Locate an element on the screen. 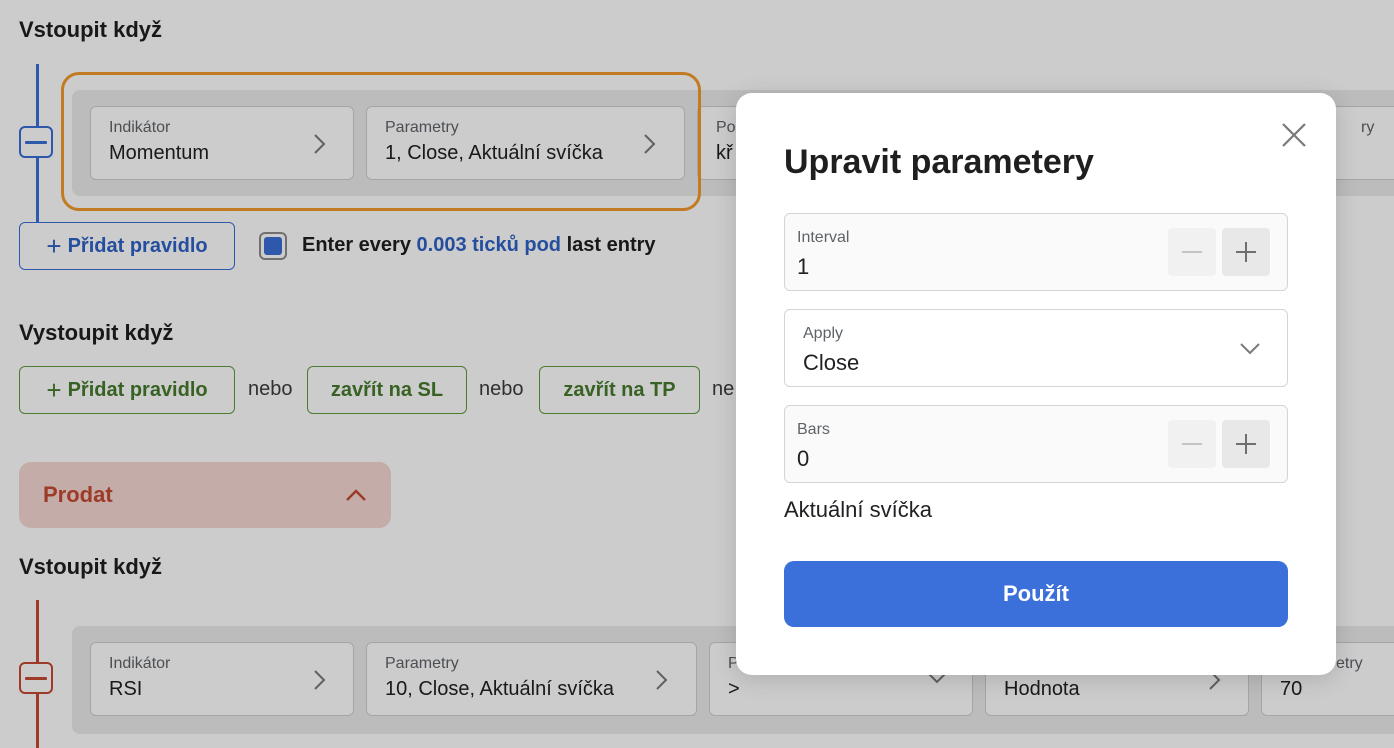  interval-increment-button is located at coordinates (1246, 252).